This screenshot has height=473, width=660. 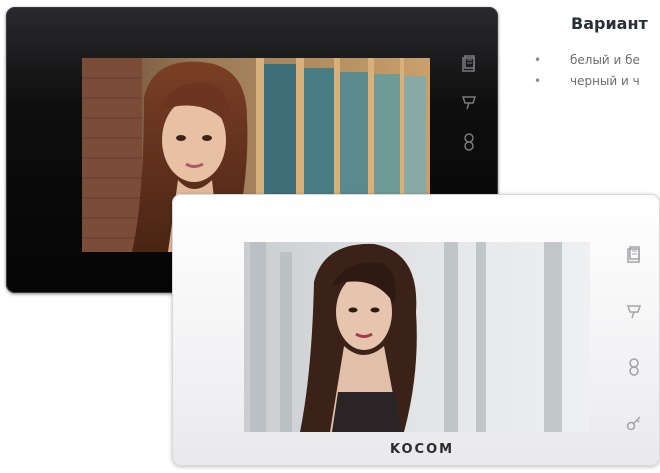 I want to click on list-item: • белый и бе, so click(x=587, y=62).